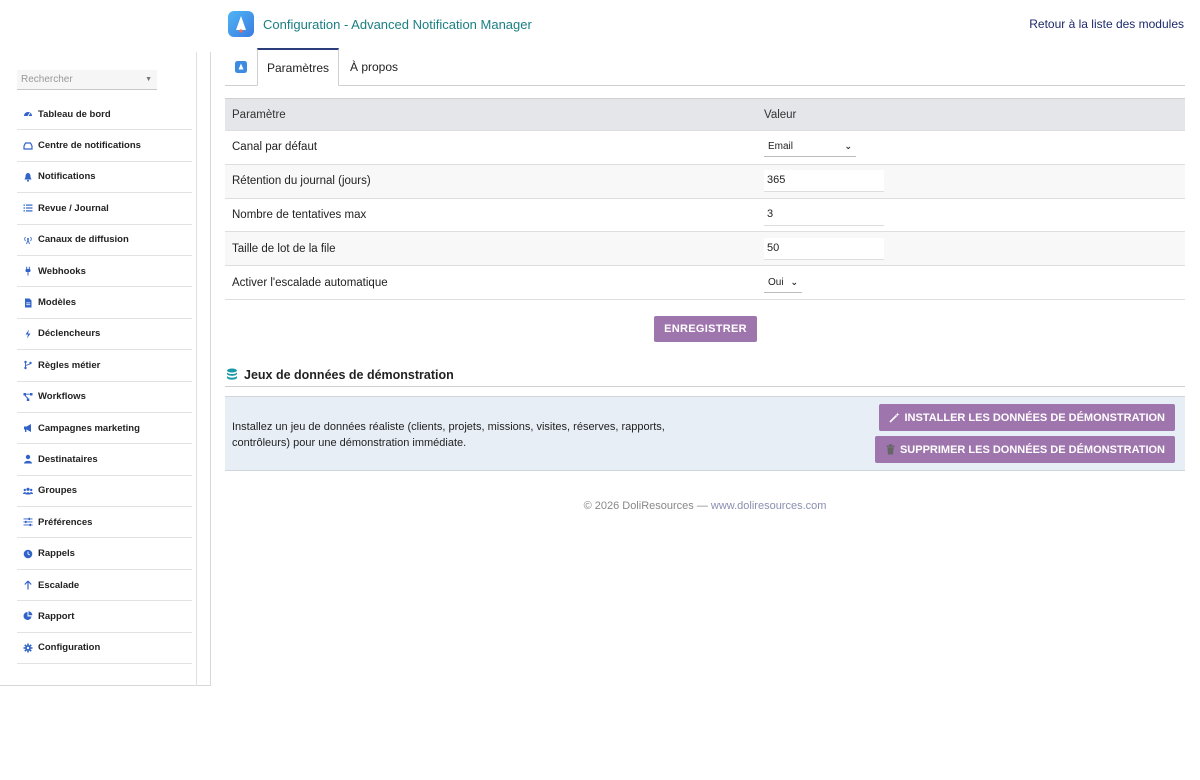  I want to click on max-retries-input: 3, so click(824, 214).